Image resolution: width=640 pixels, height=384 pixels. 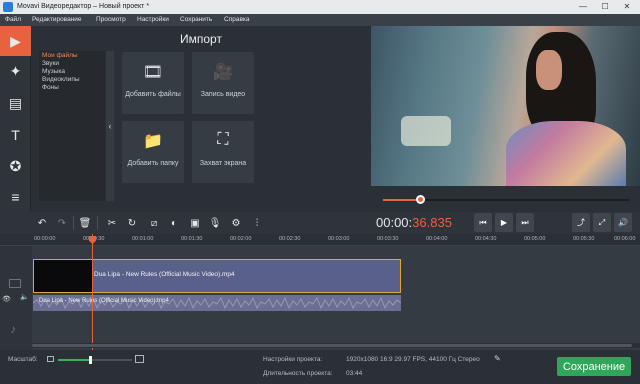 What do you see at coordinates (623, 222) in the screenshot?
I see `volume-button: 🔊` at bounding box center [623, 222].